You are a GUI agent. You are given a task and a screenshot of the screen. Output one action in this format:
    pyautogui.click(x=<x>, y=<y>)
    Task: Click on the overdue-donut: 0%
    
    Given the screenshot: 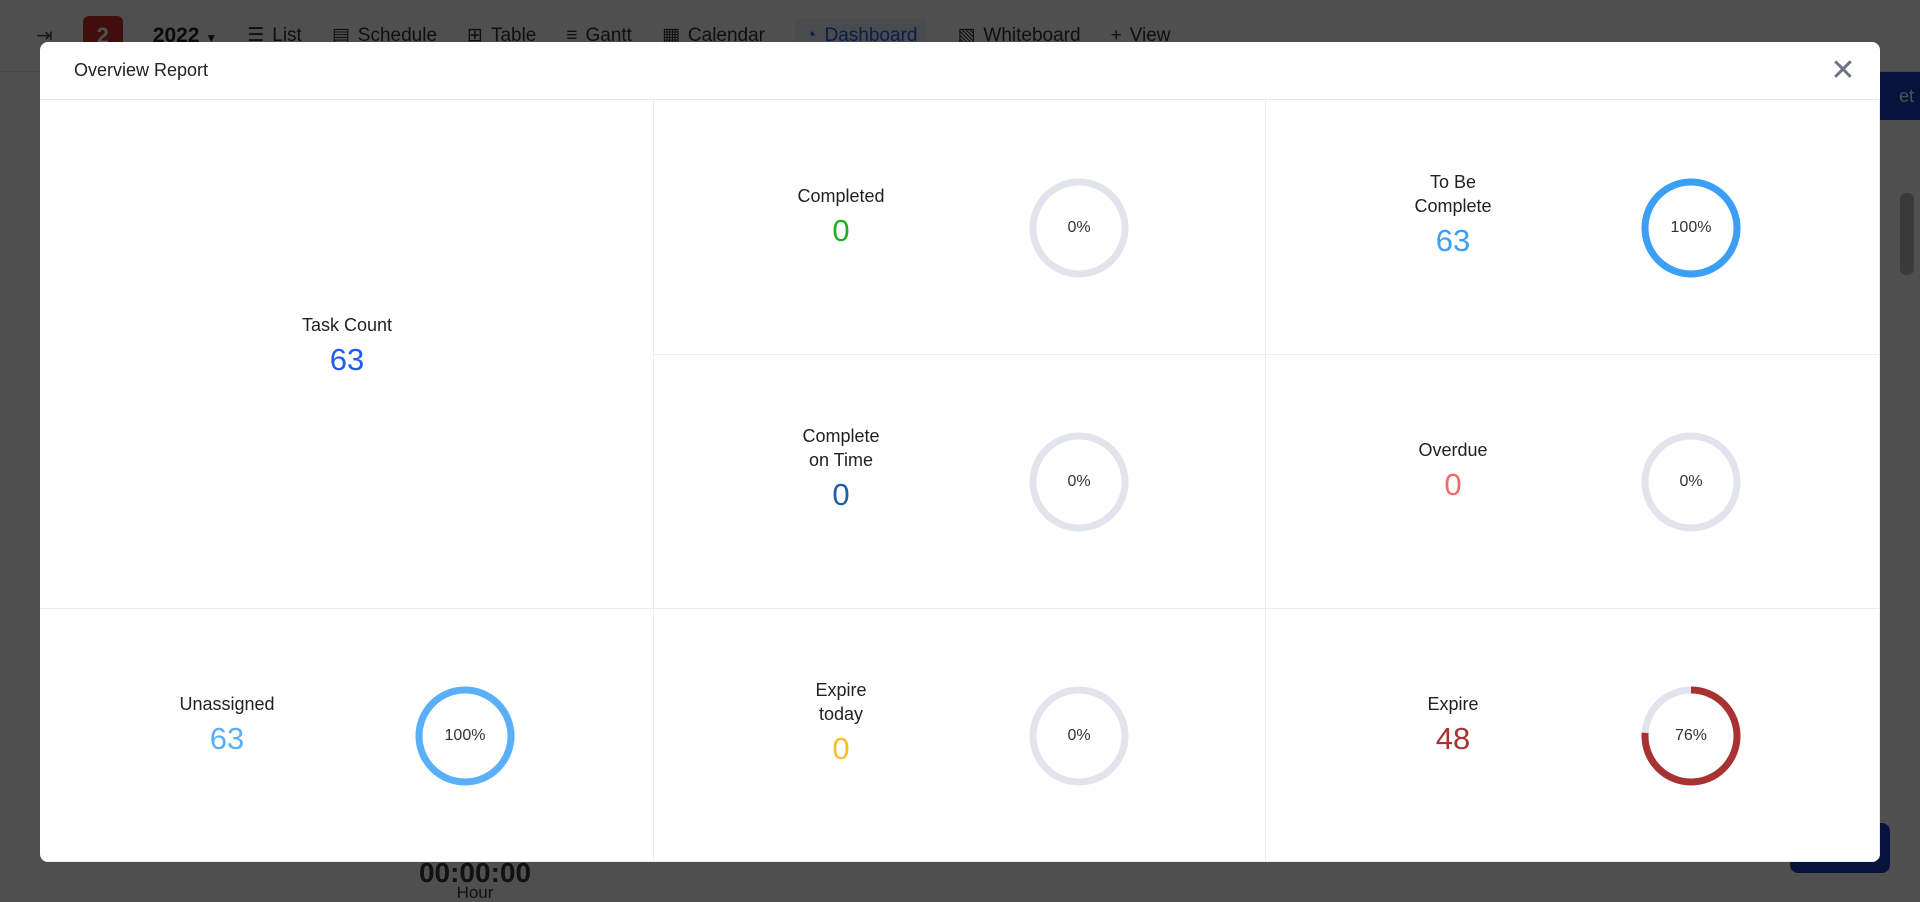 What is the action you would take?
    pyautogui.click(x=1691, y=482)
    